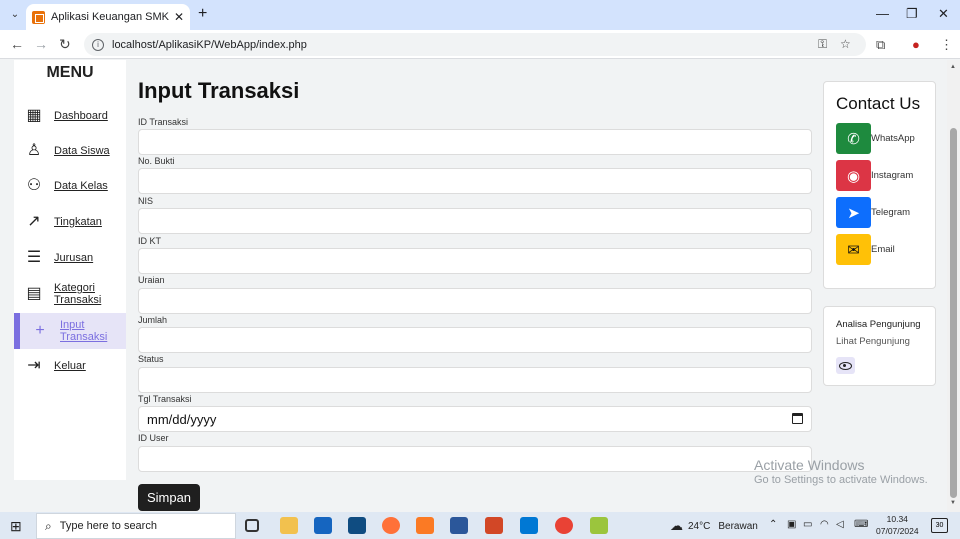  I want to click on field-label: Tgl Transaksi, so click(165, 399).